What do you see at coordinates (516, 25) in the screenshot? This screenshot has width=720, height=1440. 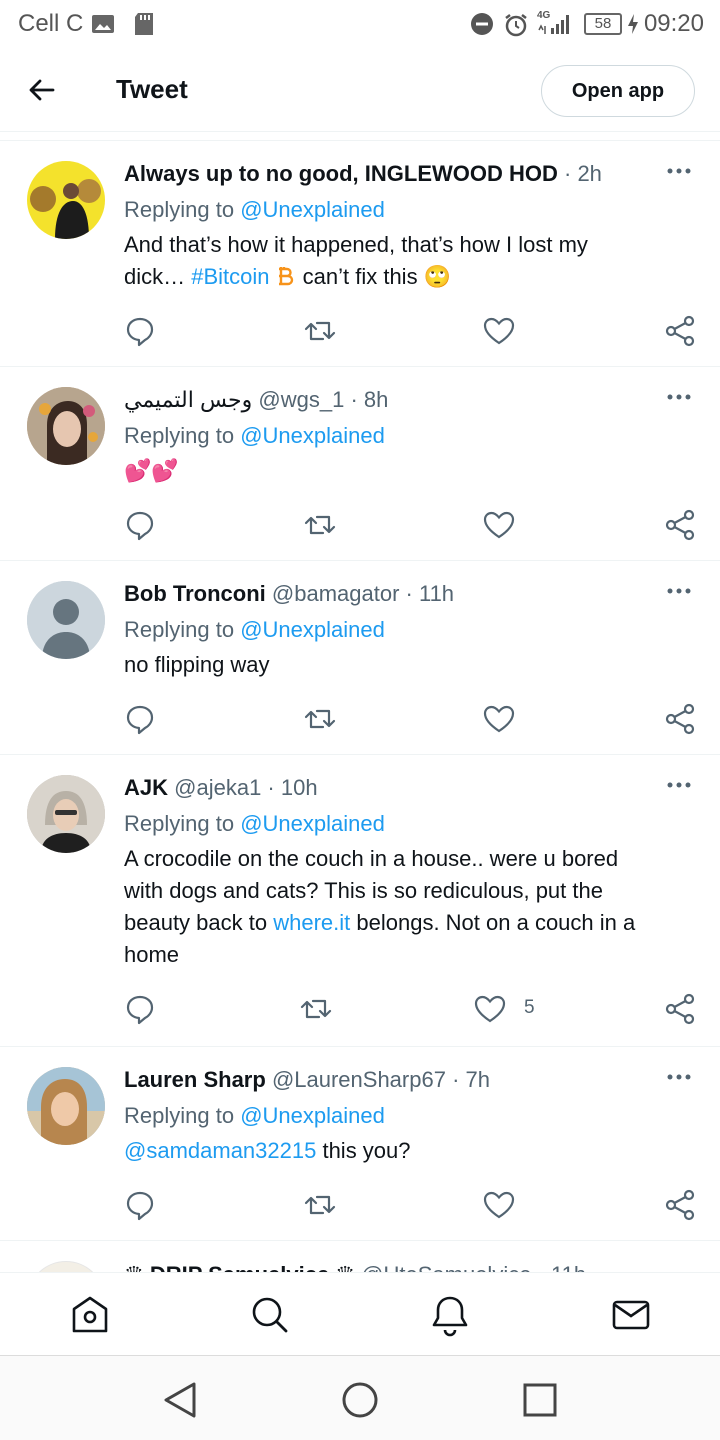 I see `alarm-icon` at bounding box center [516, 25].